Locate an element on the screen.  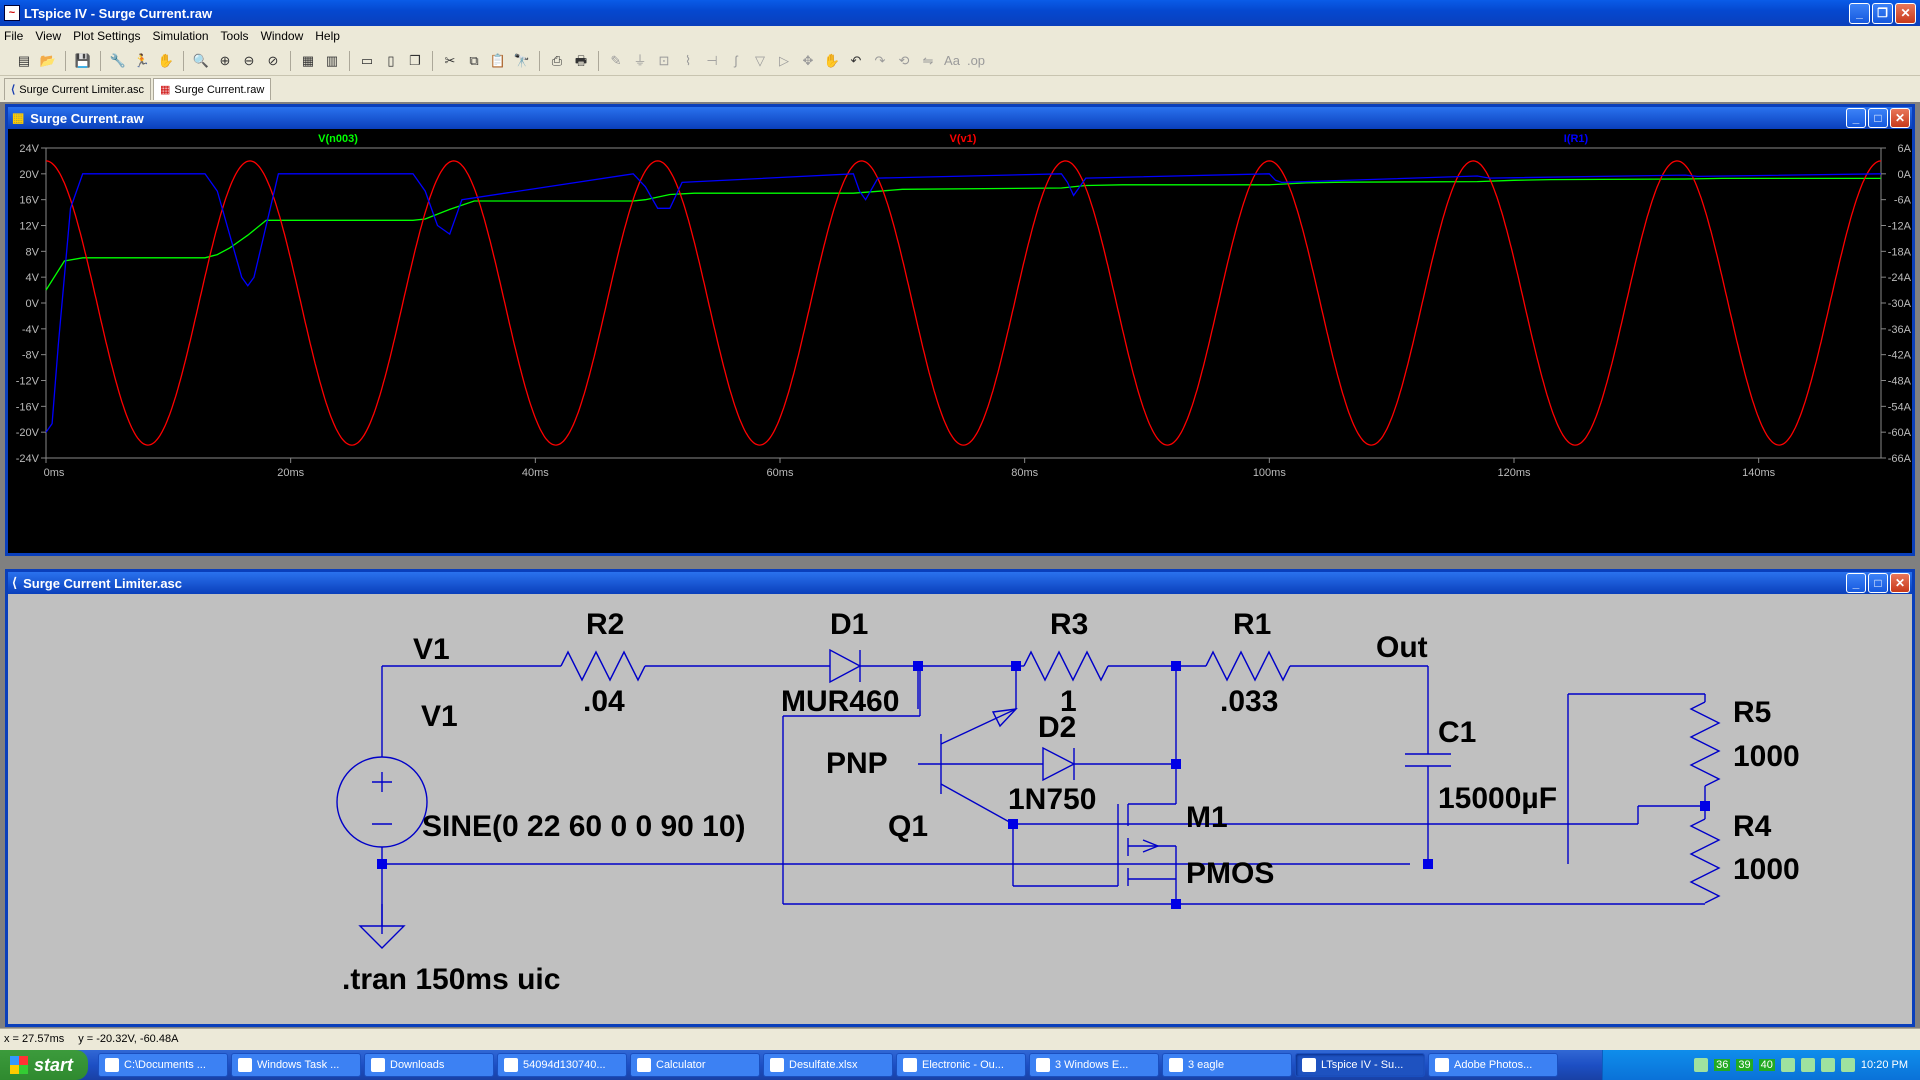
legend-label: V(n003) is located at coordinates (338, 139).